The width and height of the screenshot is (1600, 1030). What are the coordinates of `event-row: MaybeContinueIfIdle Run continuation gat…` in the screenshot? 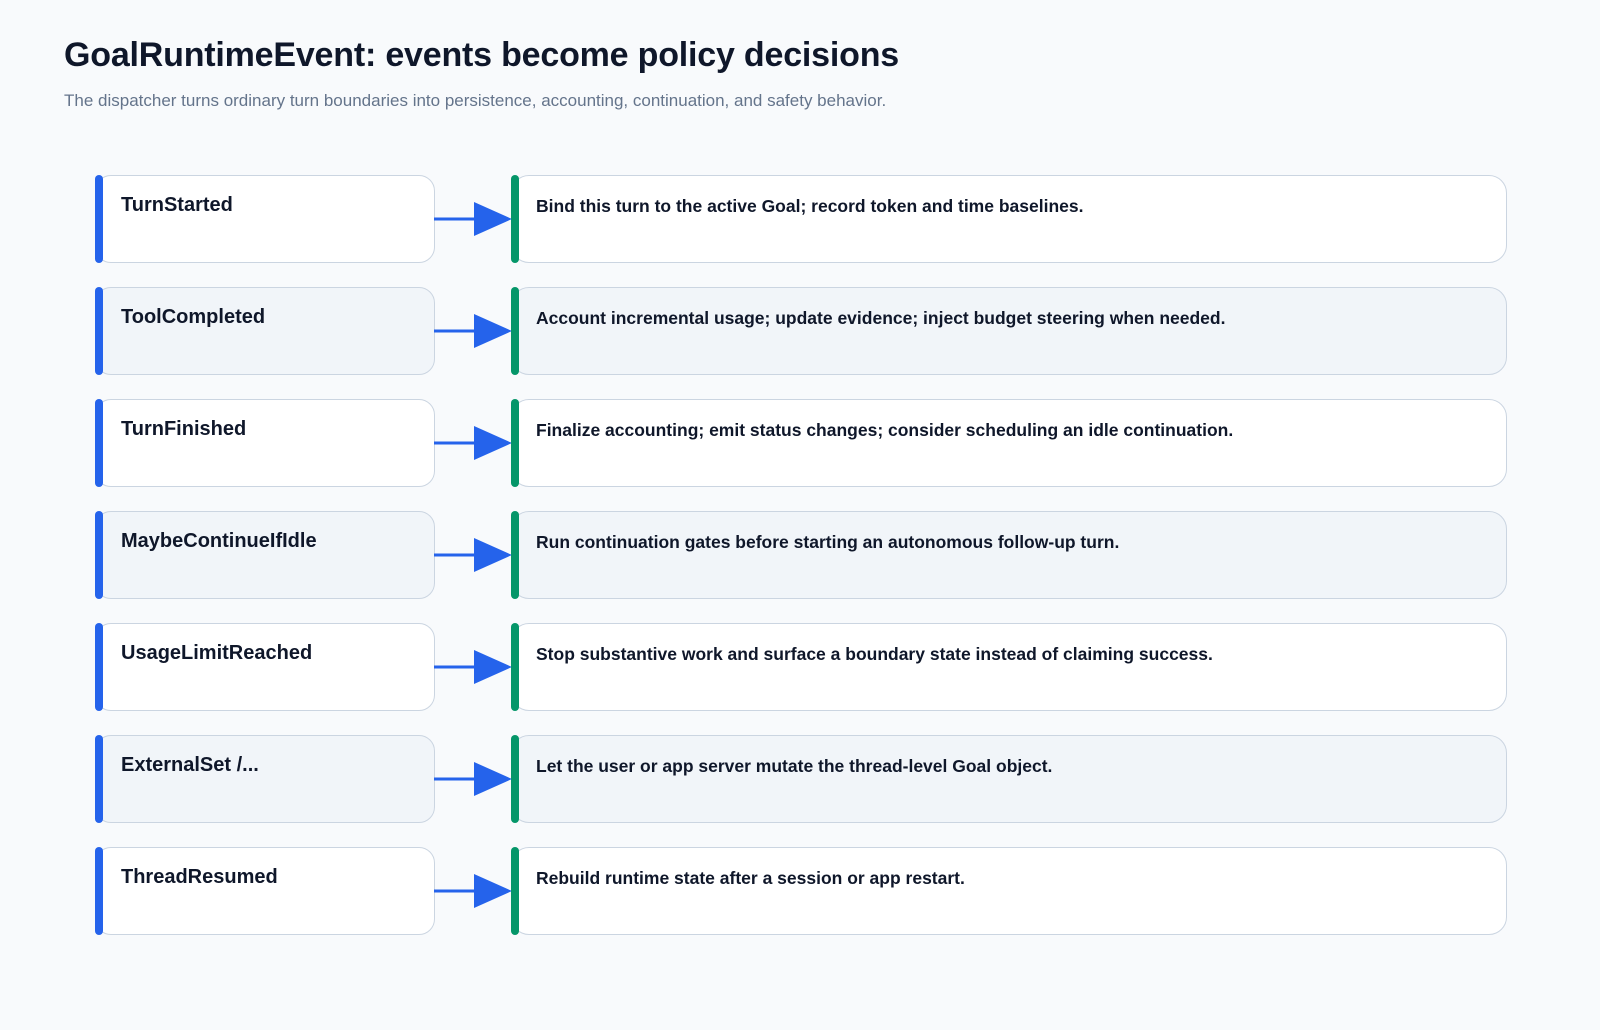 It's located at (800, 556).